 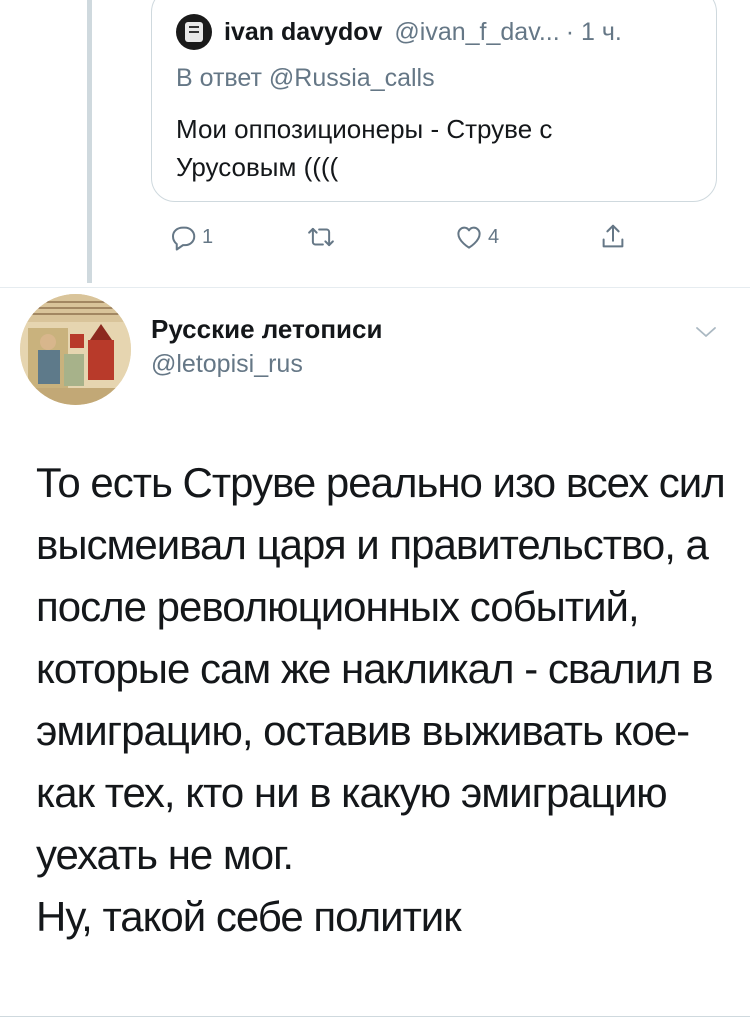 What do you see at coordinates (303, 32) in the screenshot?
I see `quoted-author-name: ivan davydov` at bounding box center [303, 32].